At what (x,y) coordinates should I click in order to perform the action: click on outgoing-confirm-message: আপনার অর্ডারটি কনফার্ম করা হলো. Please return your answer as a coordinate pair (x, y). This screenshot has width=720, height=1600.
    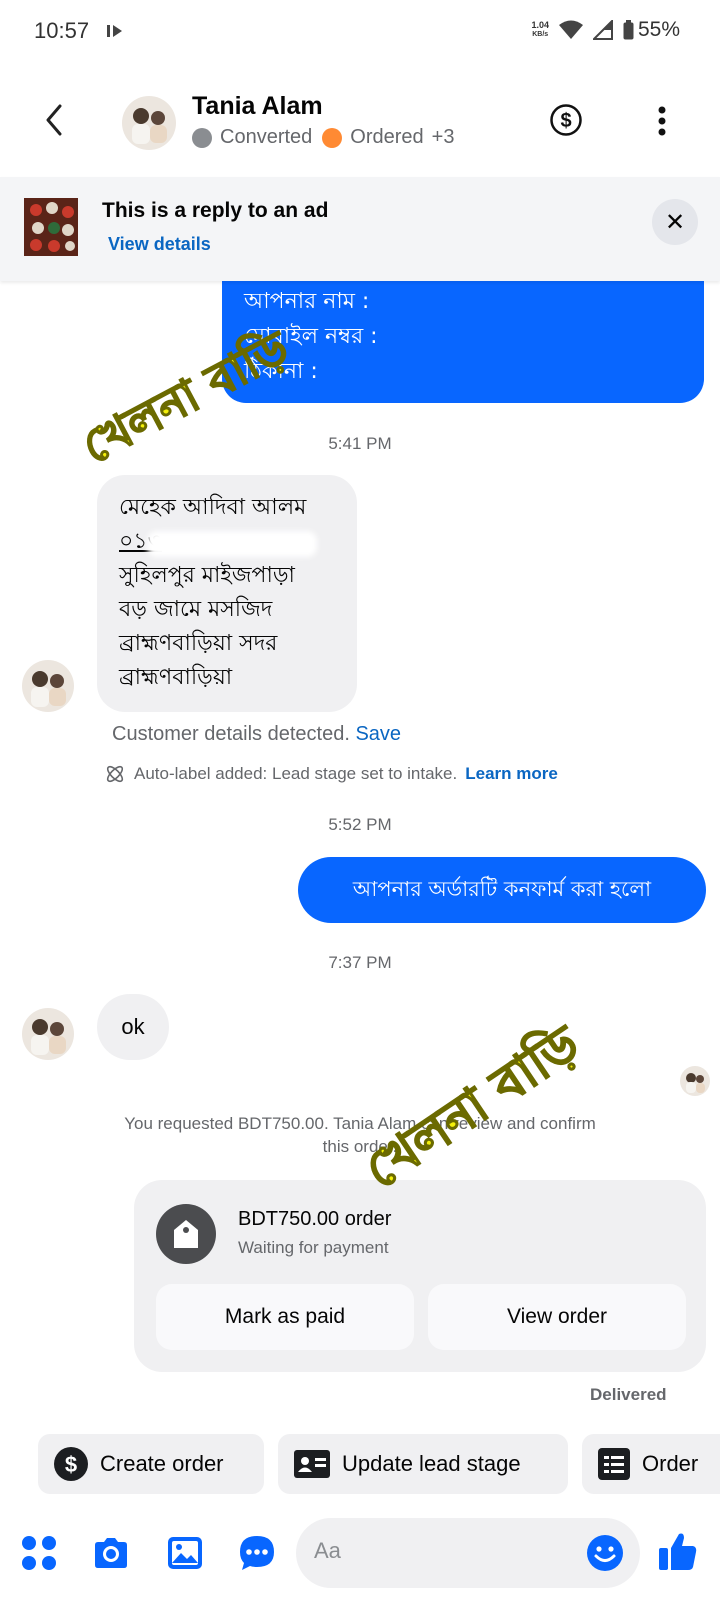
    Looking at the image, I should click on (502, 890).